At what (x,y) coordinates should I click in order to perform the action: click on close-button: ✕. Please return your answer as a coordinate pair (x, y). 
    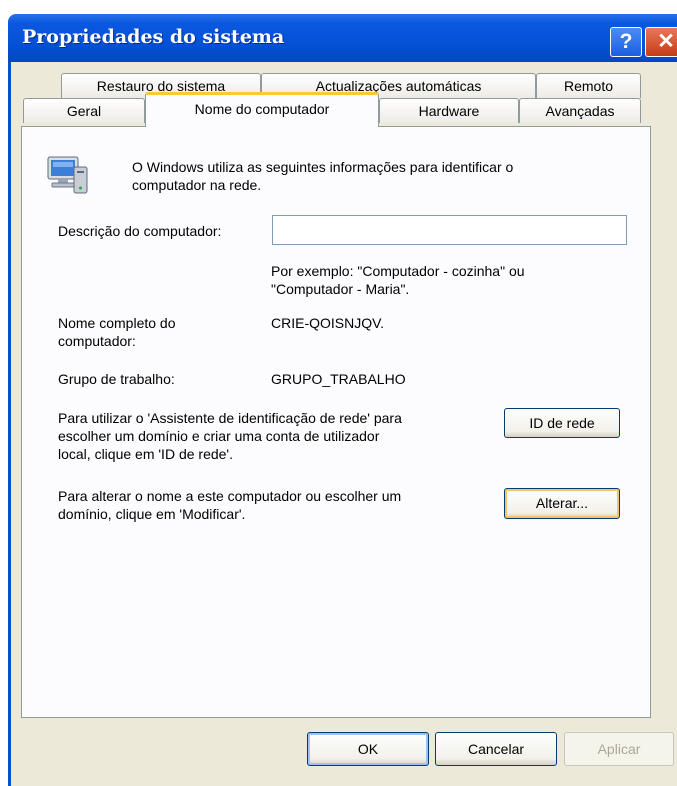
    Looking at the image, I should click on (661, 42).